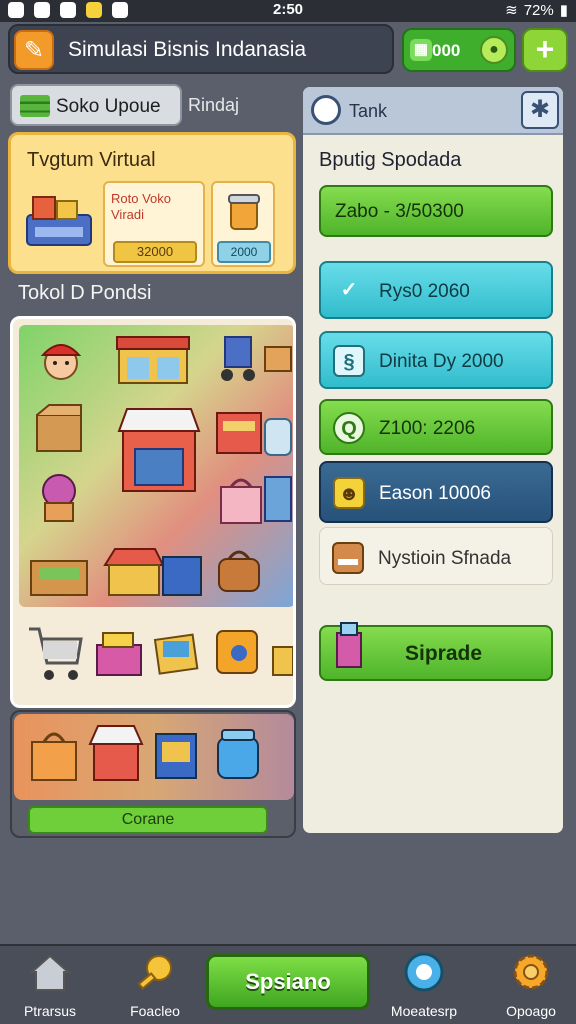 The image size is (576, 1024). Describe the element at coordinates (349, 361) in the screenshot. I see `dollar-icon: §` at that location.